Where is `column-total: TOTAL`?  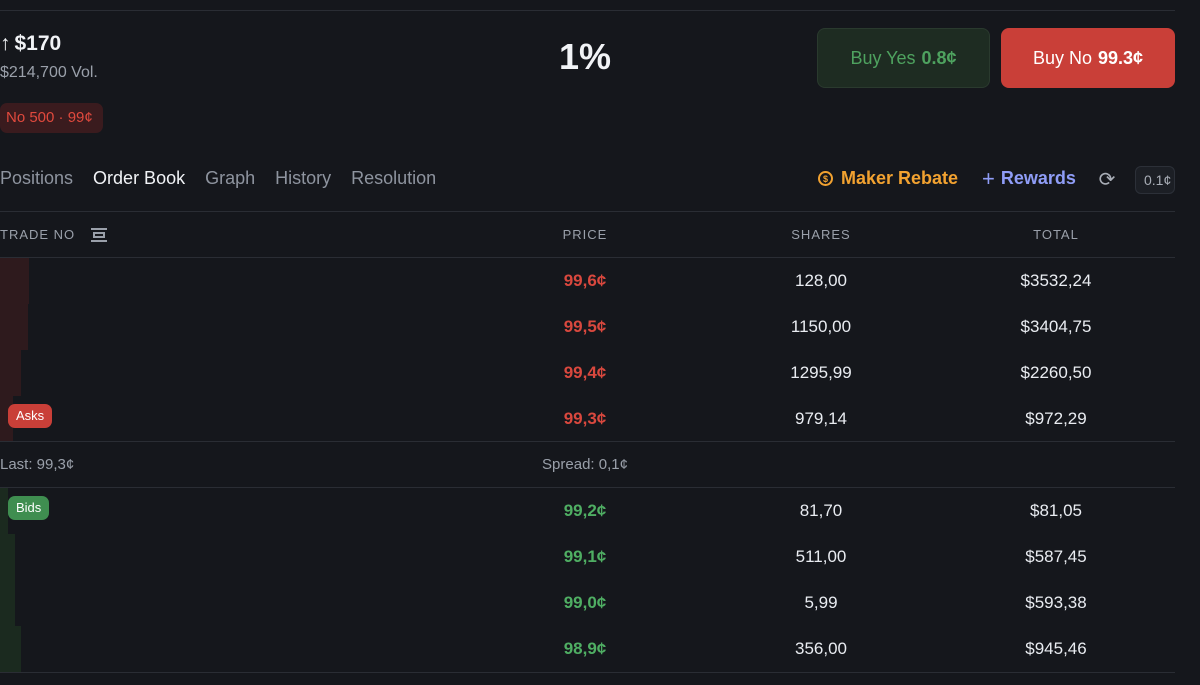 column-total: TOTAL is located at coordinates (1056, 234).